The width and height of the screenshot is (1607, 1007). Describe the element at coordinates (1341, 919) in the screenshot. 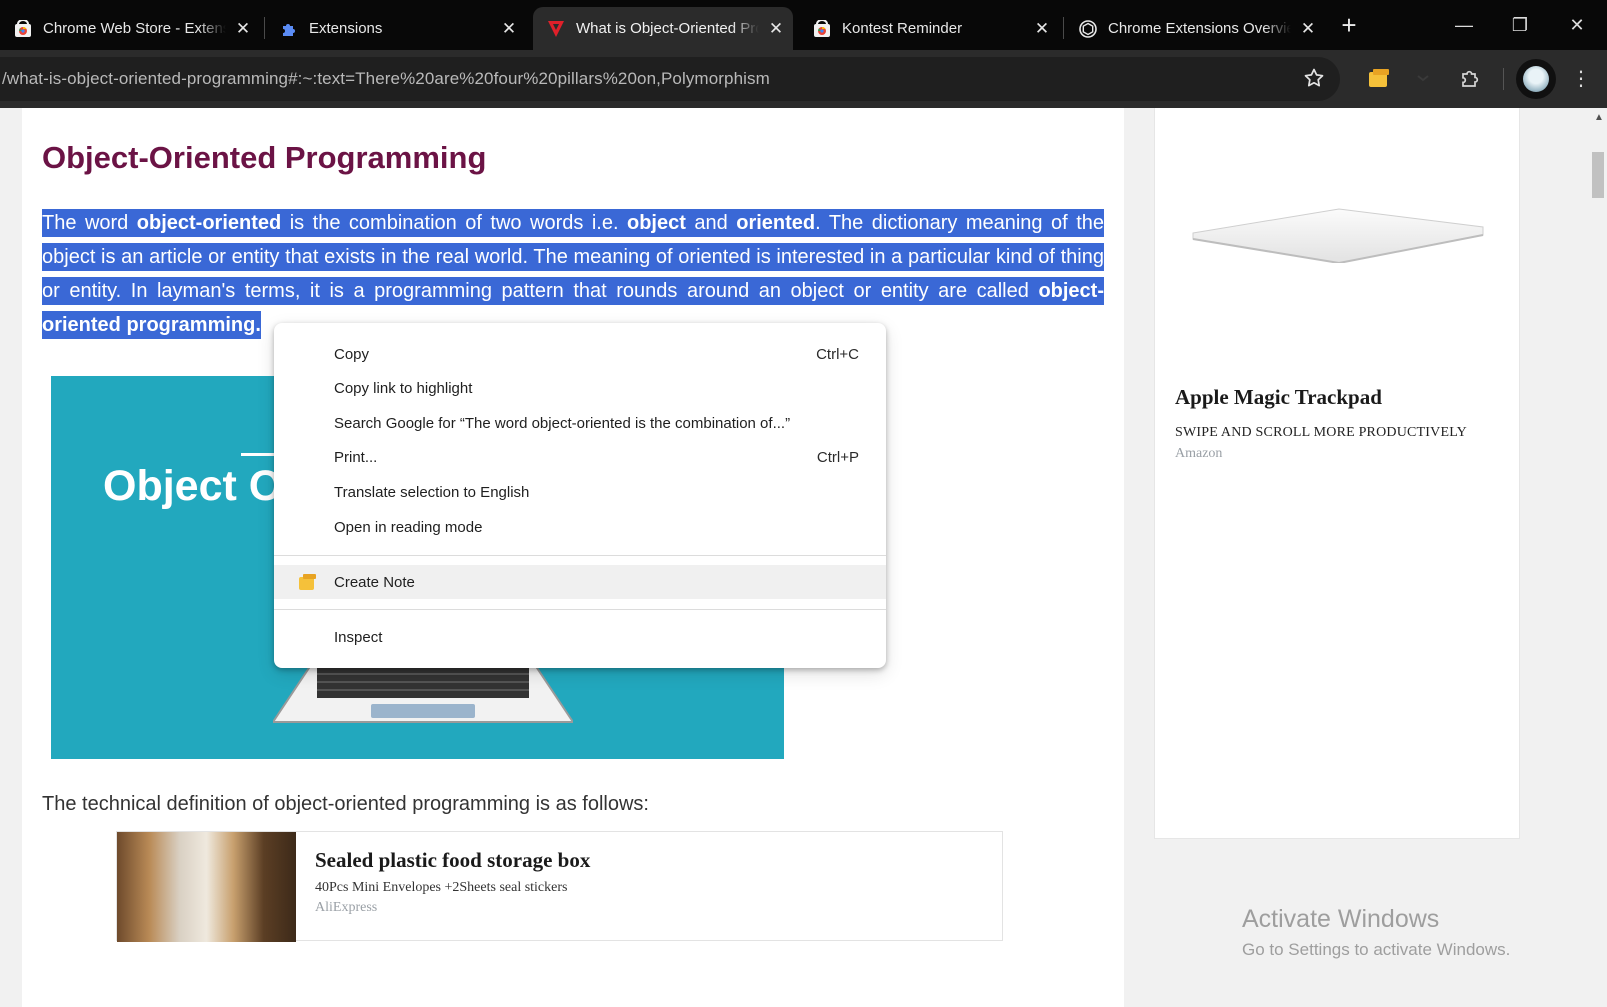

I see `watermark-title: Activate Windows` at that location.